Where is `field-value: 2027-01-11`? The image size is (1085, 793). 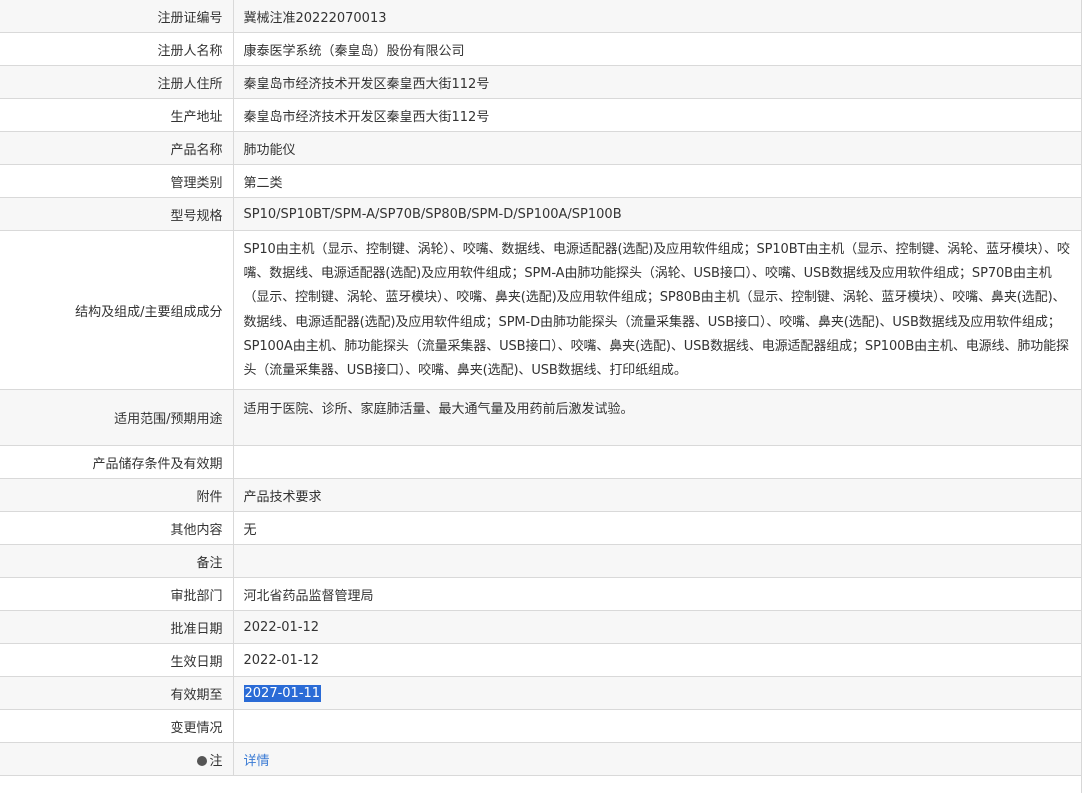 field-value: 2027-01-11 is located at coordinates (657, 693).